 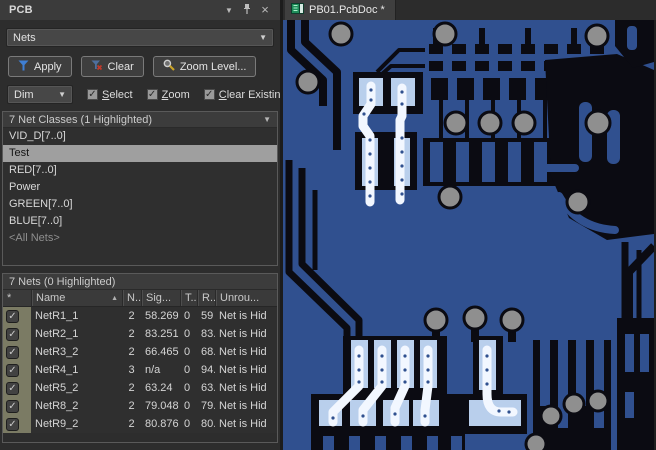 I want to click on dim-mode-select: Dim ▼, so click(x=40, y=94).